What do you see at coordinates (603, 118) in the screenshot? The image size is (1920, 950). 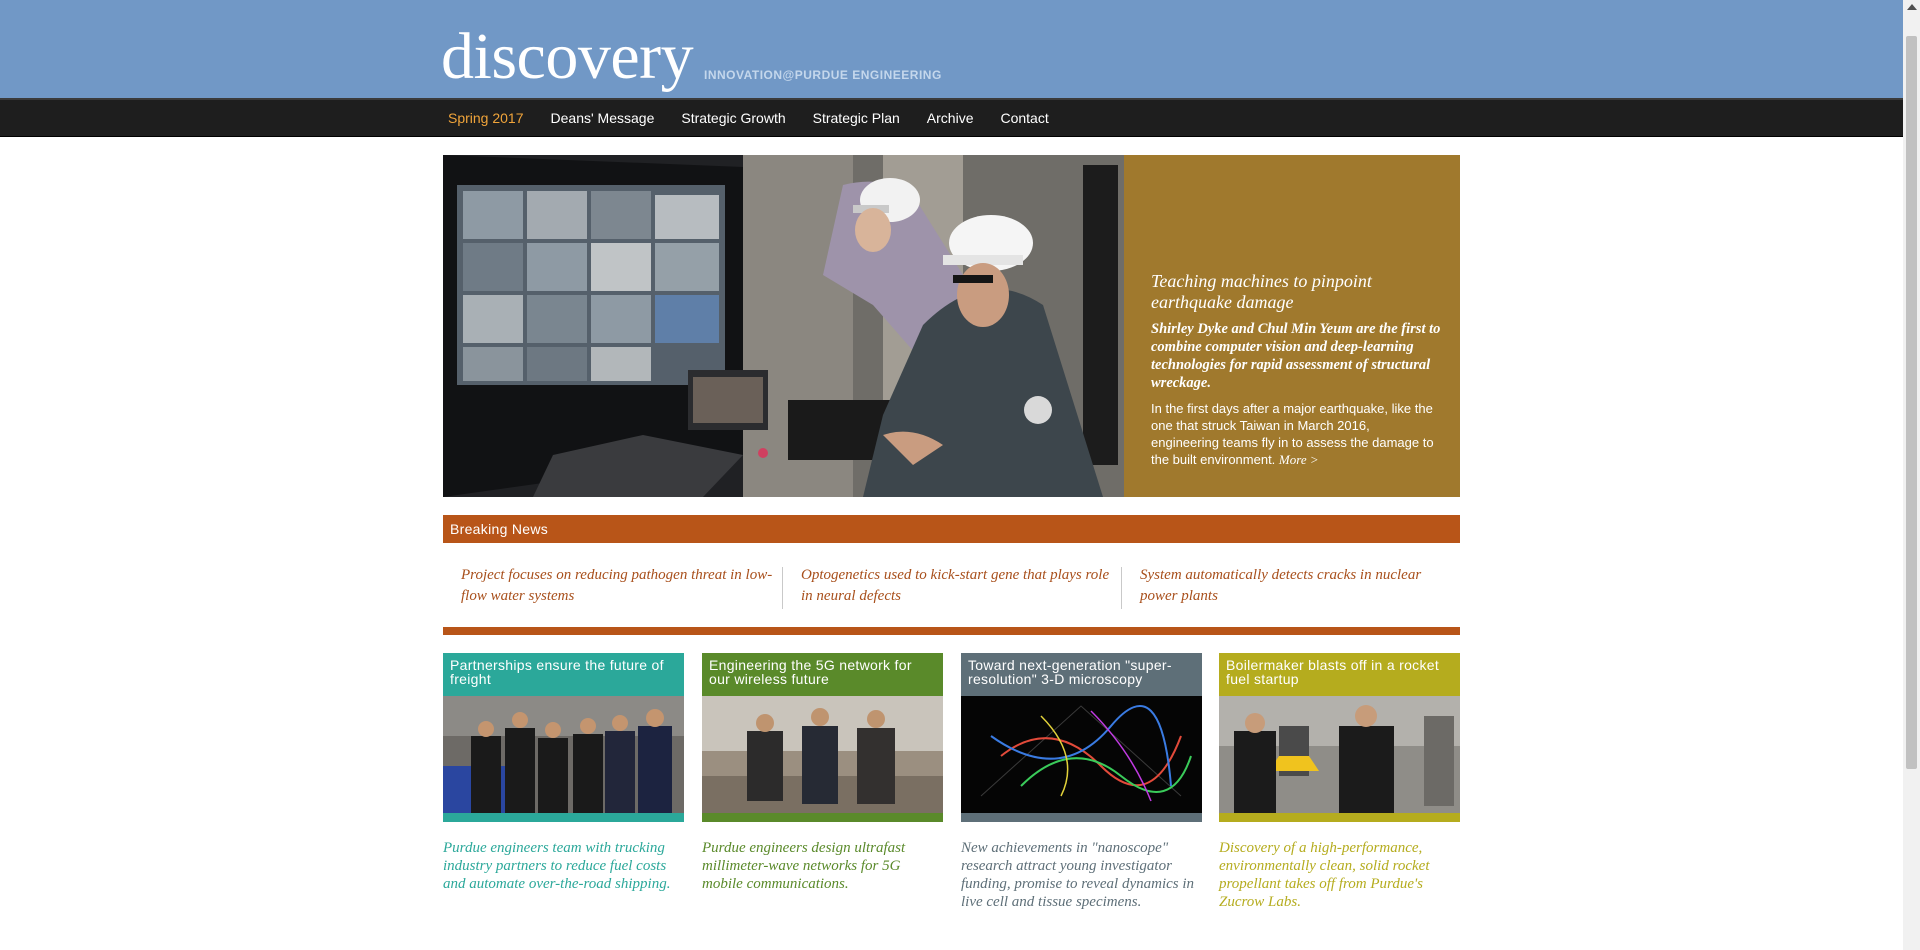 I see `nav-item-deans-message: Deans' Message` at bounding box center [603, 118].